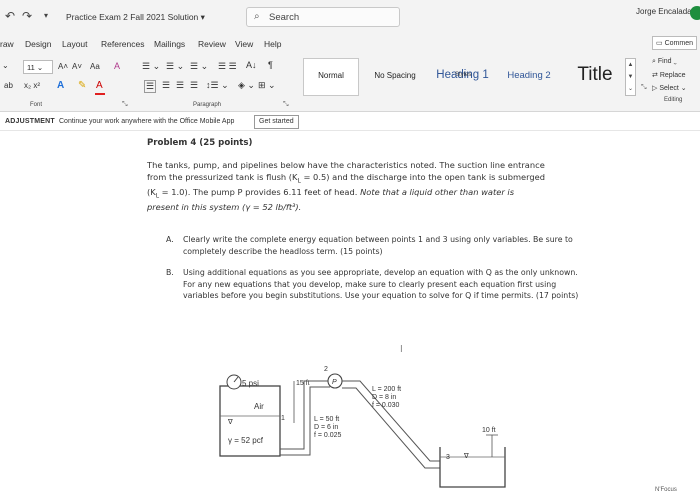  What do you see at coordinates (674, 43) in the screenshot?
I see `comments-button: ▭ Commen` at bounding box center [674, 43].